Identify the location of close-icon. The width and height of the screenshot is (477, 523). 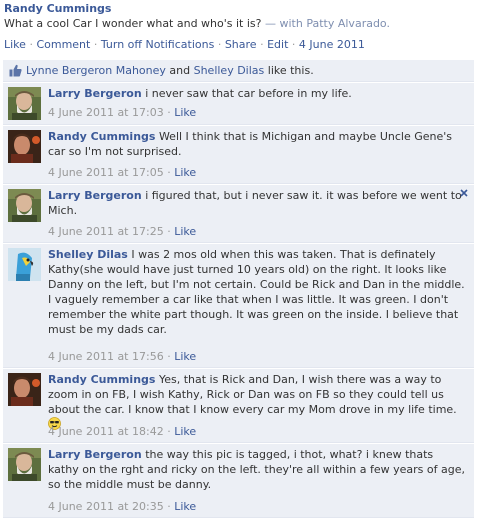
(464, 193).